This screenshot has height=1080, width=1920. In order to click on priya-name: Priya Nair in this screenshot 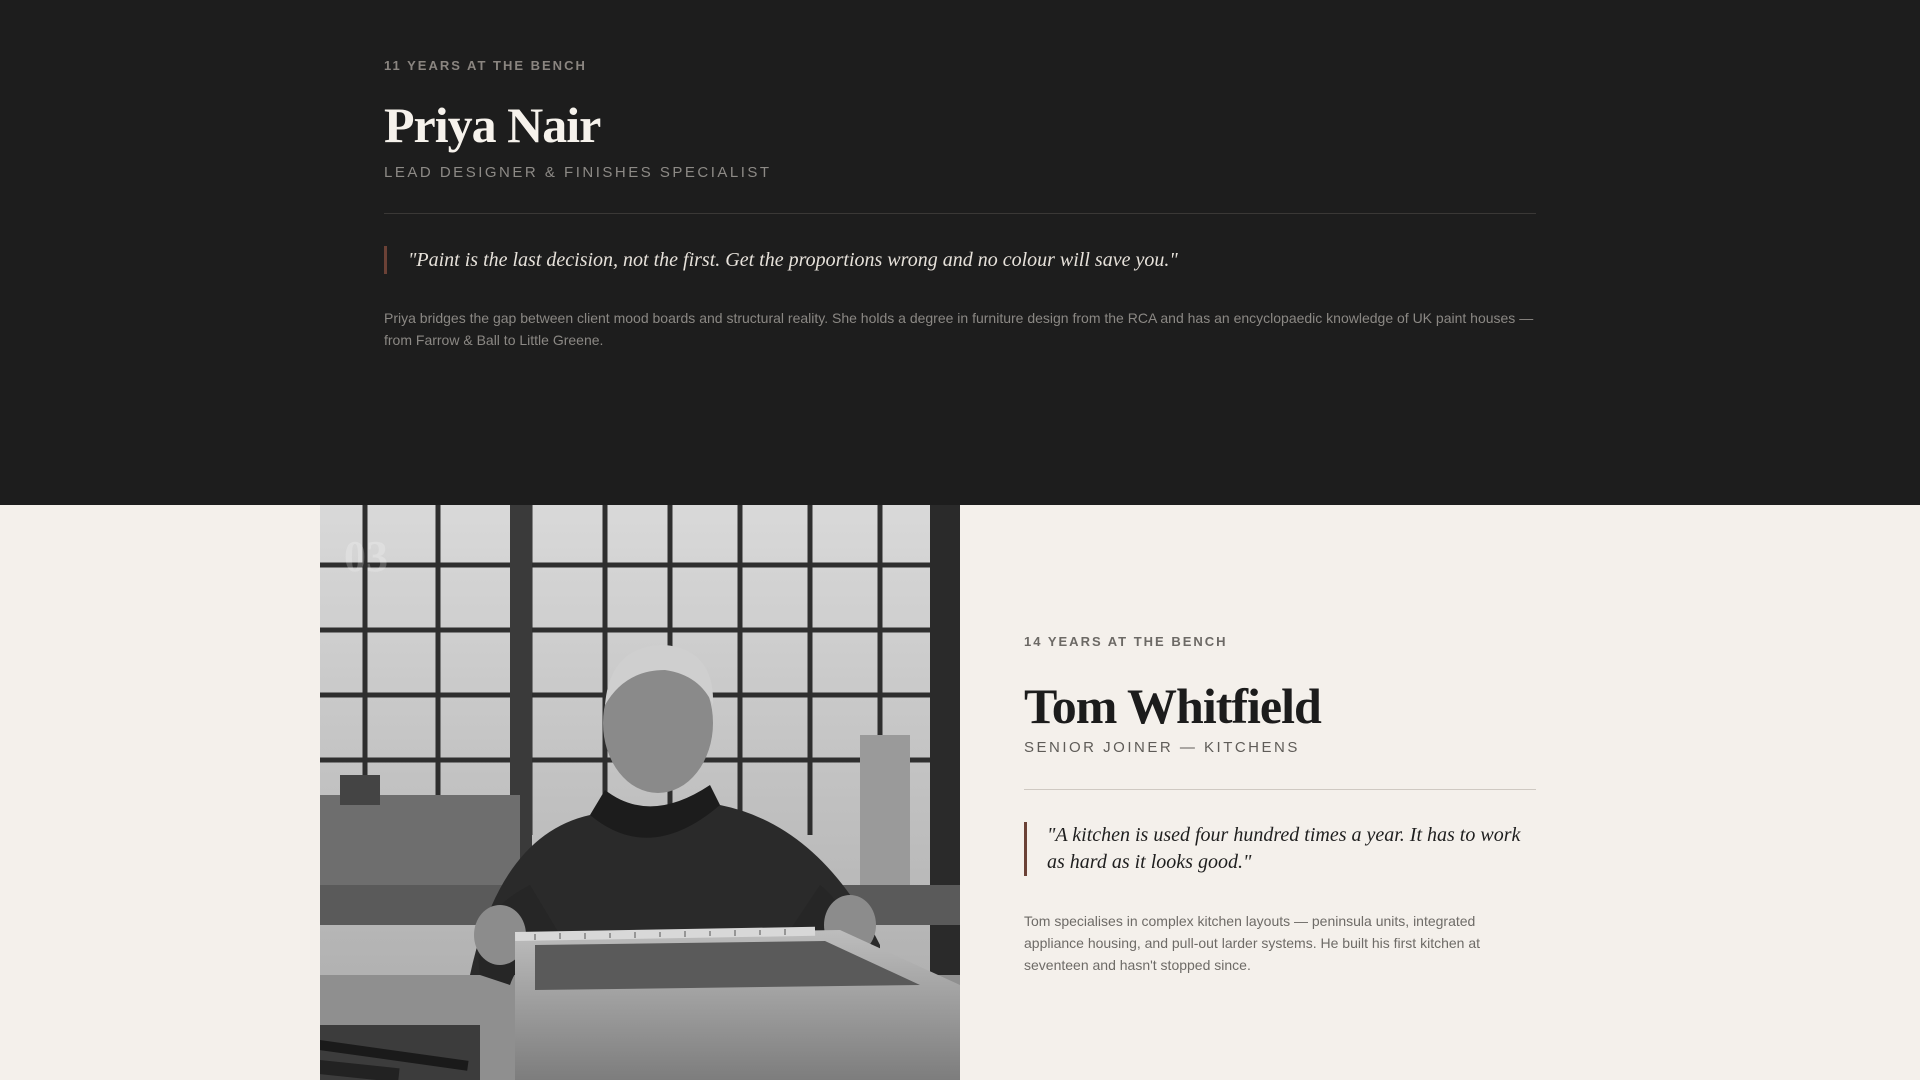, I will do `click(492, 125)`.